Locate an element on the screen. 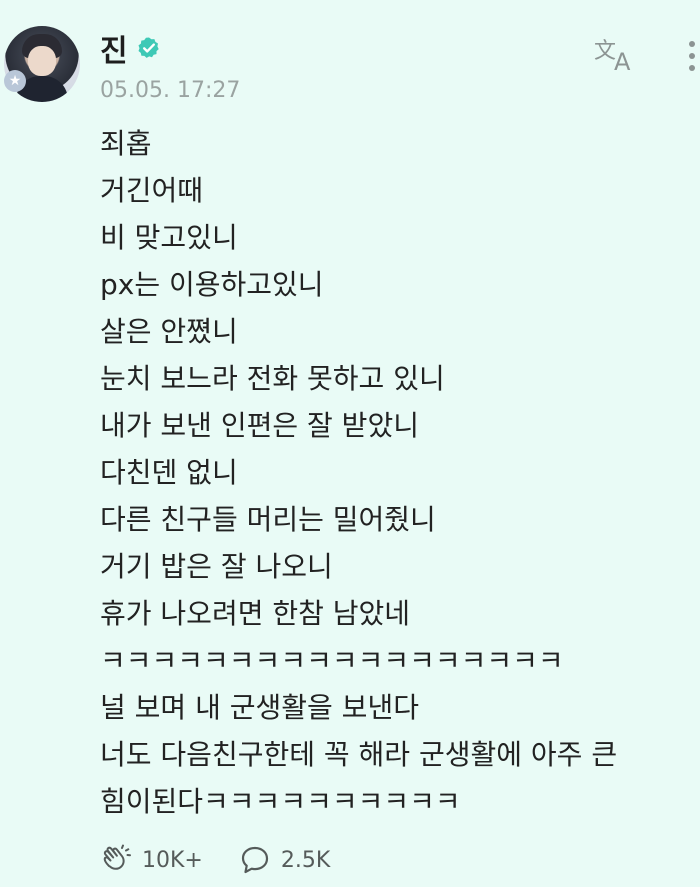  post-line: 휴가 나오려면 한참 남았네 is located at coordinates (255, 613).